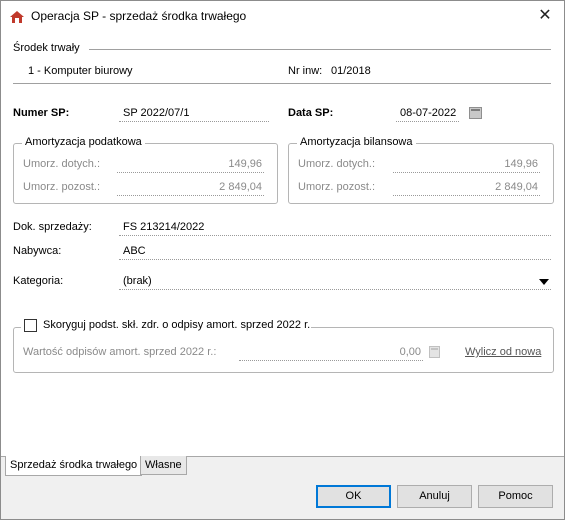  I want to click on asset-inv-value: 01/2018, so click(351, 71).